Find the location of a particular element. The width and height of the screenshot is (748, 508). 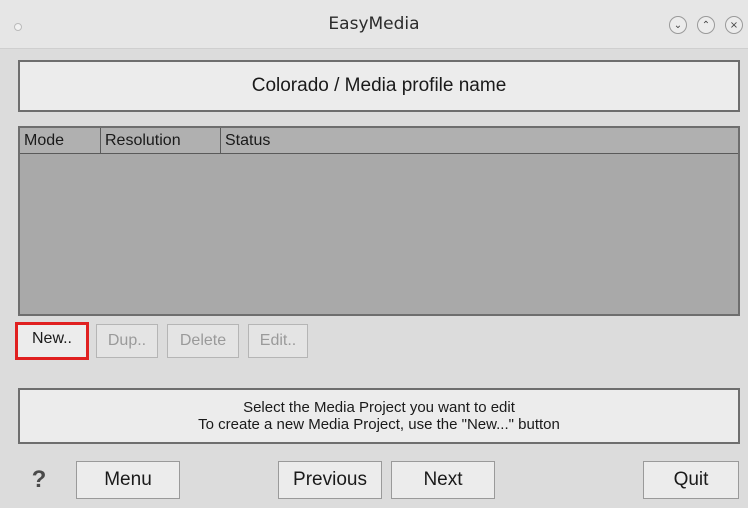

table-header: Mode Resolution Status is located at coordinates (379, 141).